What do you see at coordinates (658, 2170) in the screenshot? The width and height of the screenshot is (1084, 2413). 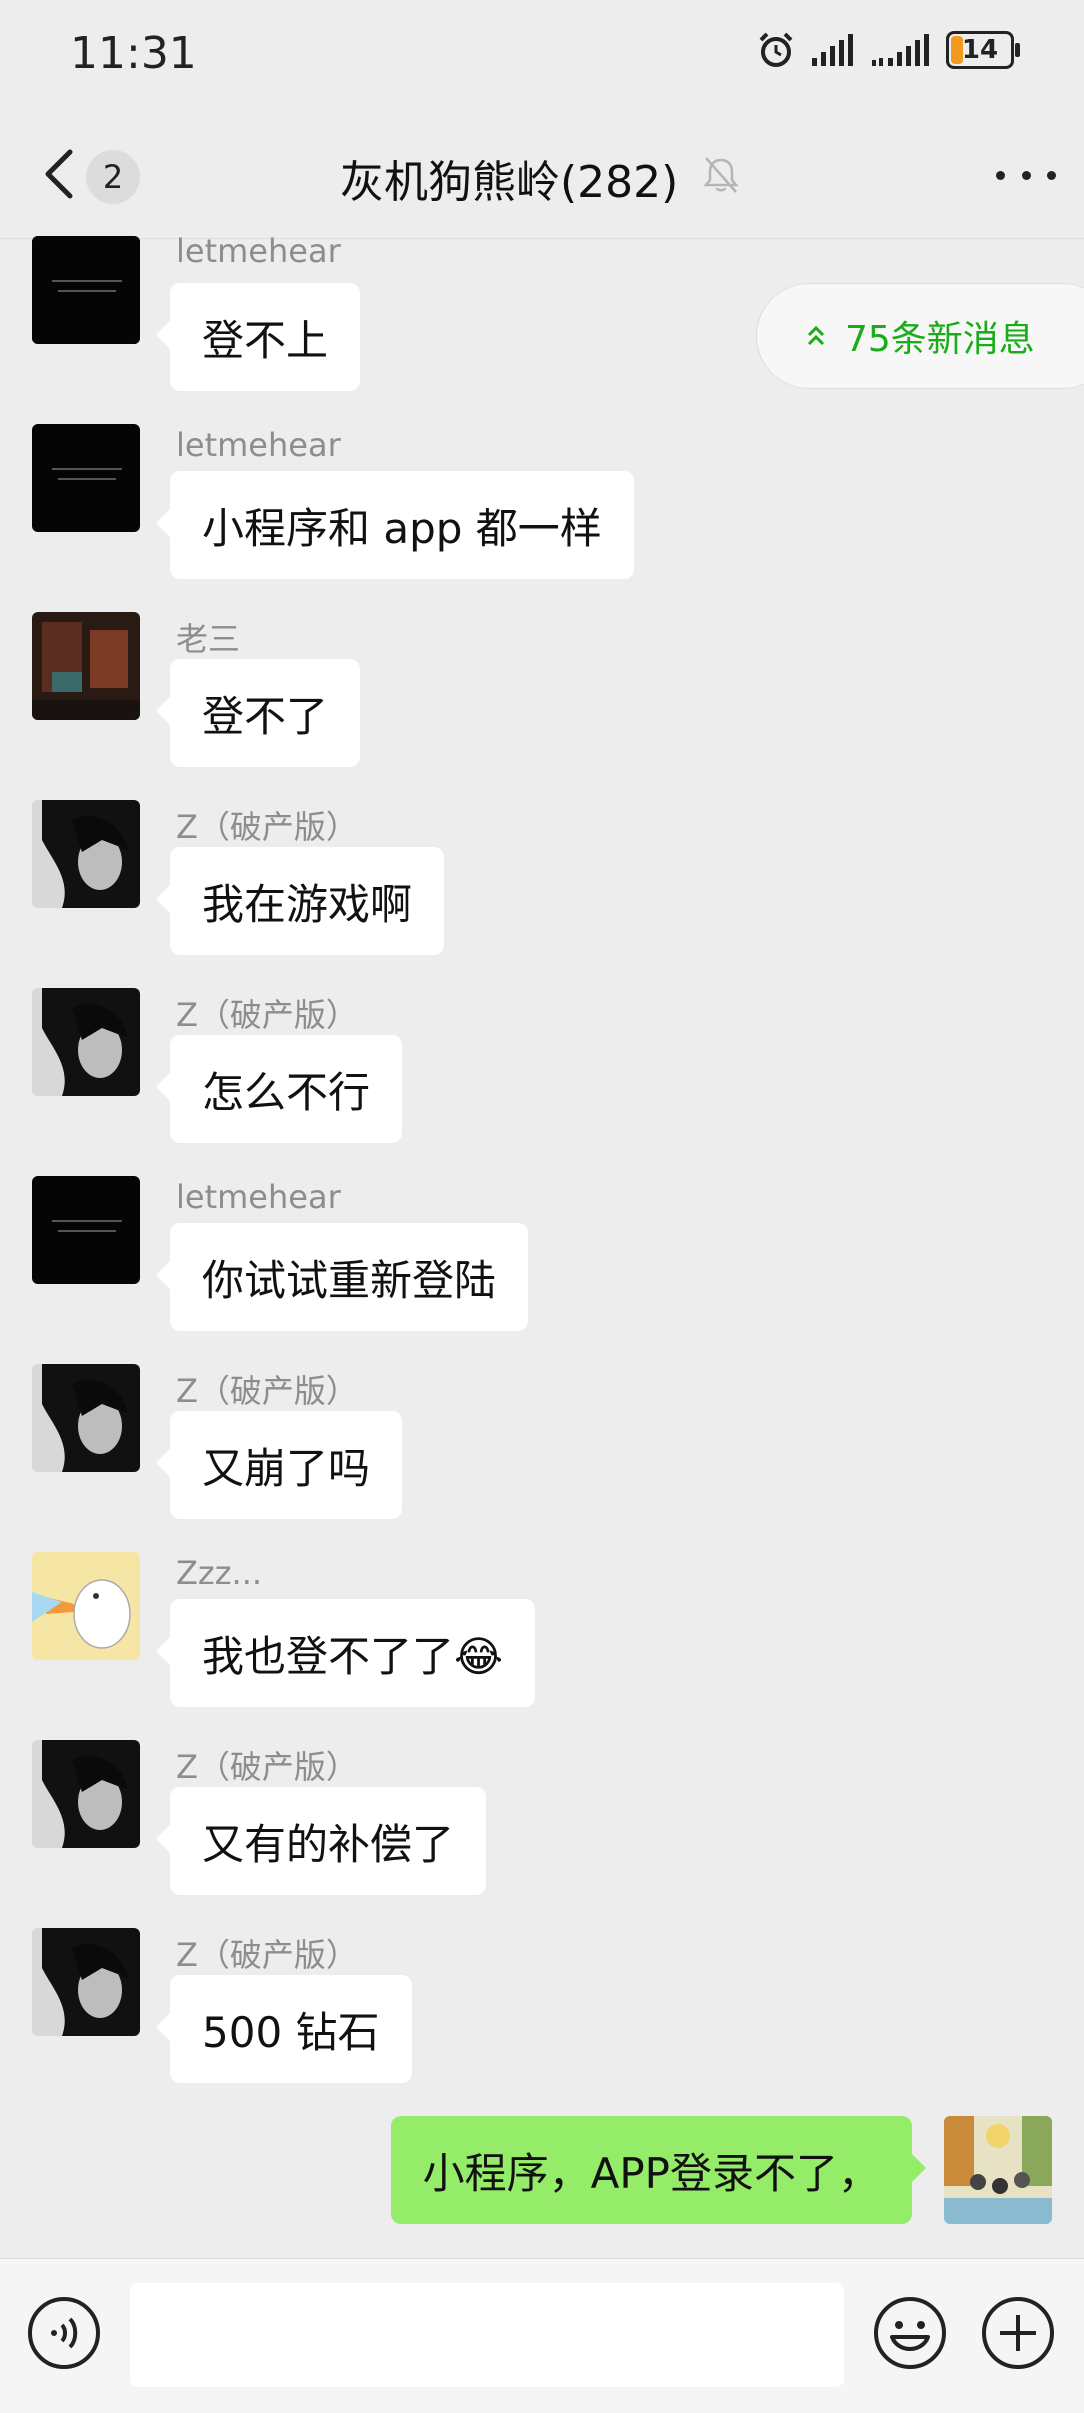 I see `self-message-bubble: 小程序，APP登录不了，` at bounding box center [658, 2170].